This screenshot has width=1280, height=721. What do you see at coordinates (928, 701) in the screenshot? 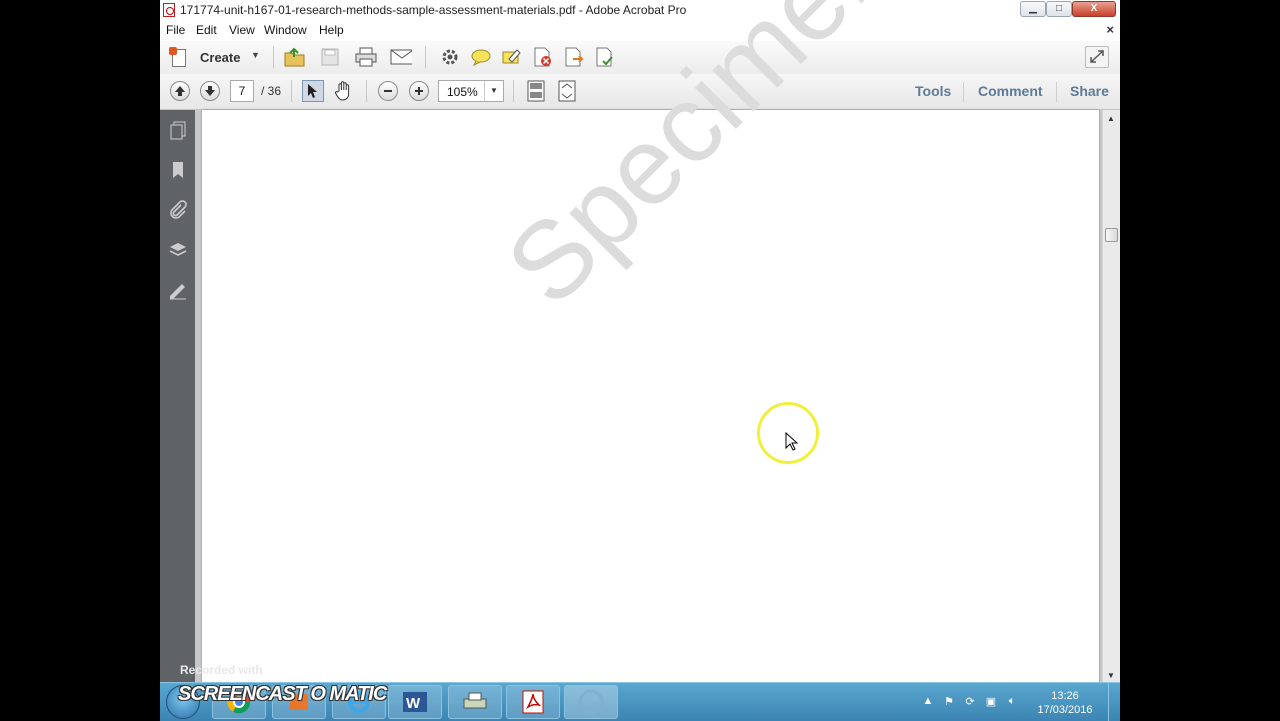
I see `tray-expand-icon: ▲` at bounding box center [928, 701].